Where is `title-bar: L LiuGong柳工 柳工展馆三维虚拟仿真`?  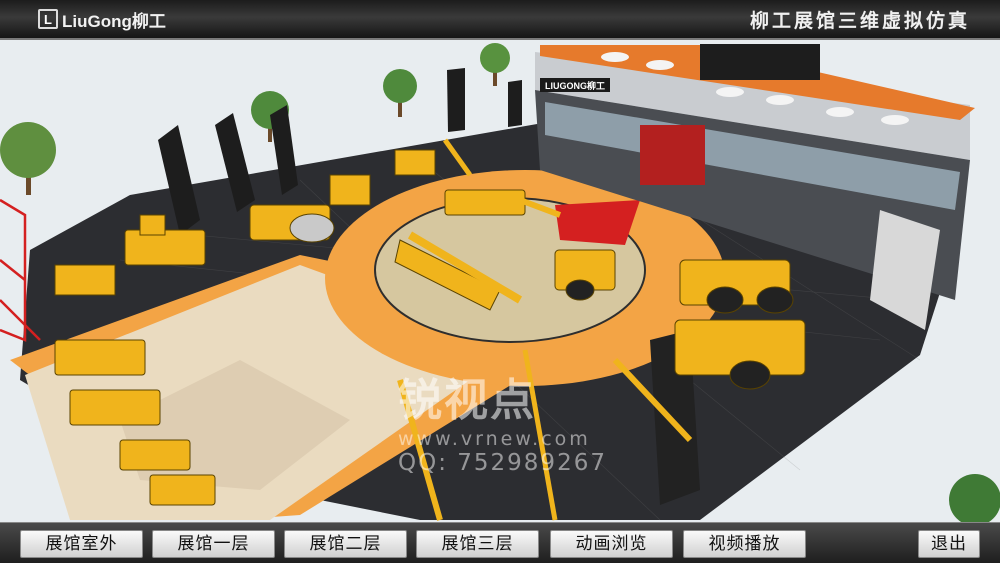 title-bar: L LiuGong柳工 柳工展馆三维虚拟仿真 is located at coordinates (500, 20).